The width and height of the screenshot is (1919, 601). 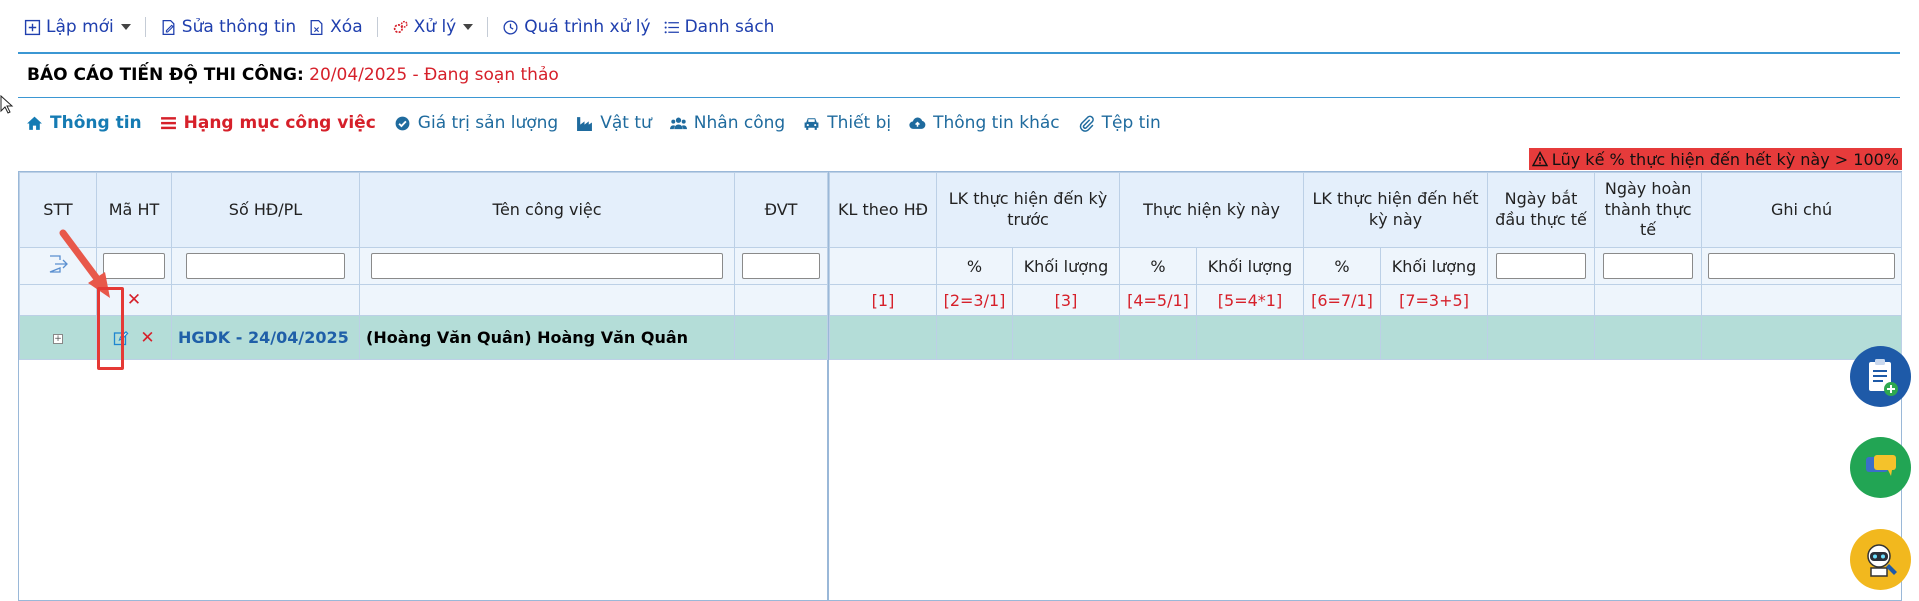 I want to click on tab-materials-label: Vật tư, so click(x=626, y=123).